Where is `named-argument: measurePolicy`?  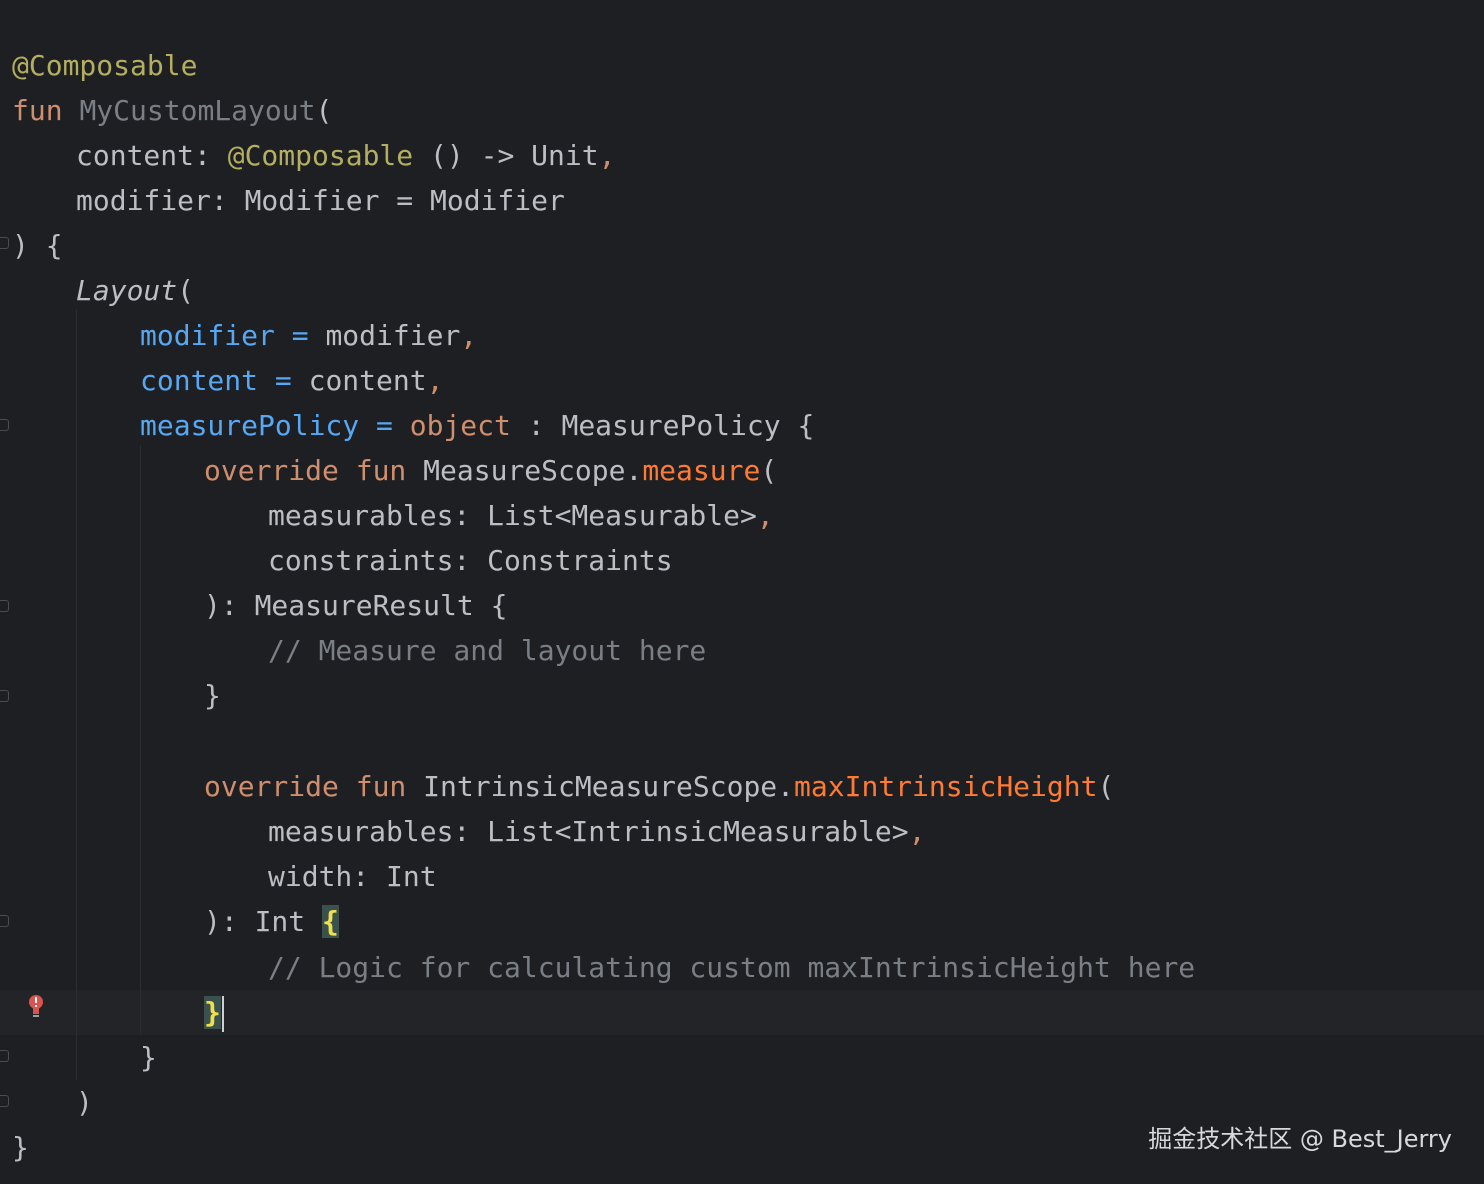
named-argument: measurePolicy is located at coordinates (250, 425).